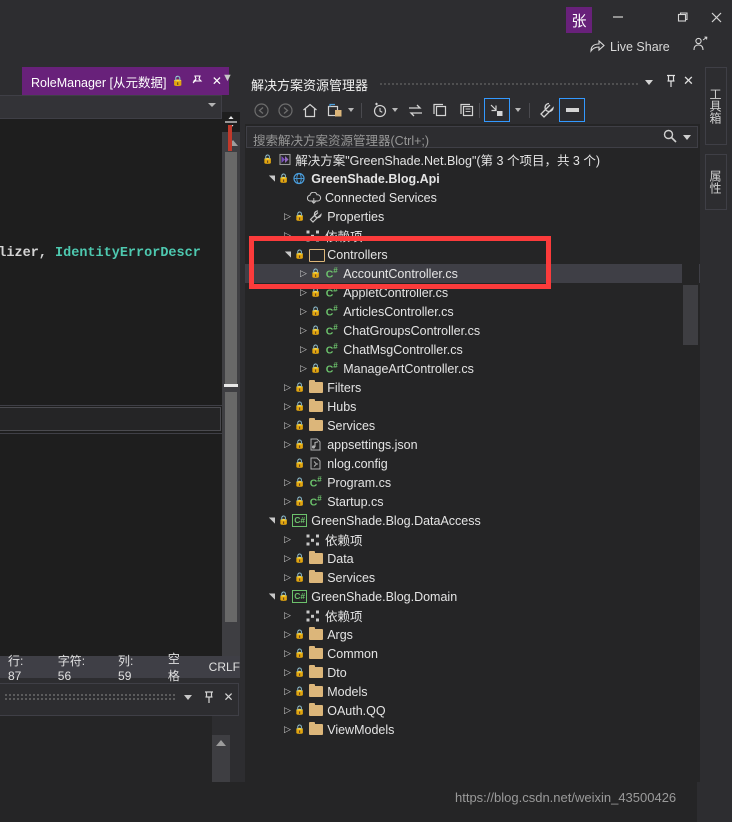 The height and width of the screenshot is (822, 732). What do you see at coordinates (472, 710) in the screenshot?
I see `tree-row: ▷ 🔒 OAuth.QQ` at bounding box center [472, 710].